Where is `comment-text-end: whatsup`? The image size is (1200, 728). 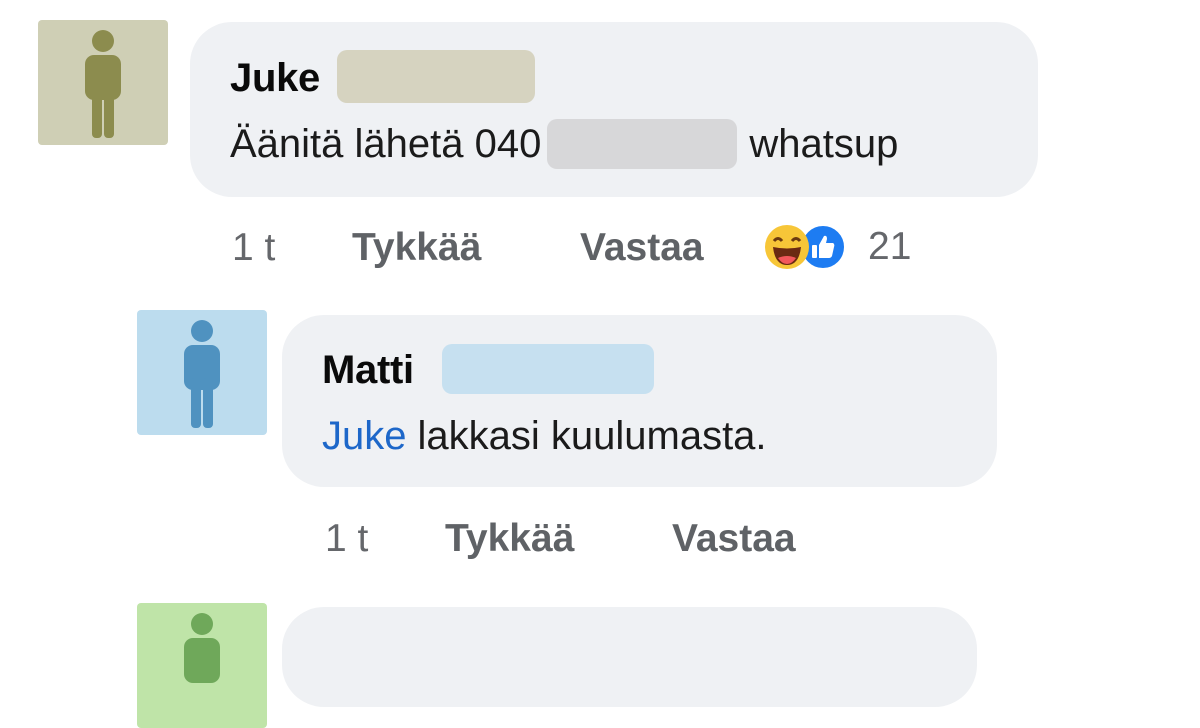 comment-text-end: whatsup is located at coordinates (824, 143).